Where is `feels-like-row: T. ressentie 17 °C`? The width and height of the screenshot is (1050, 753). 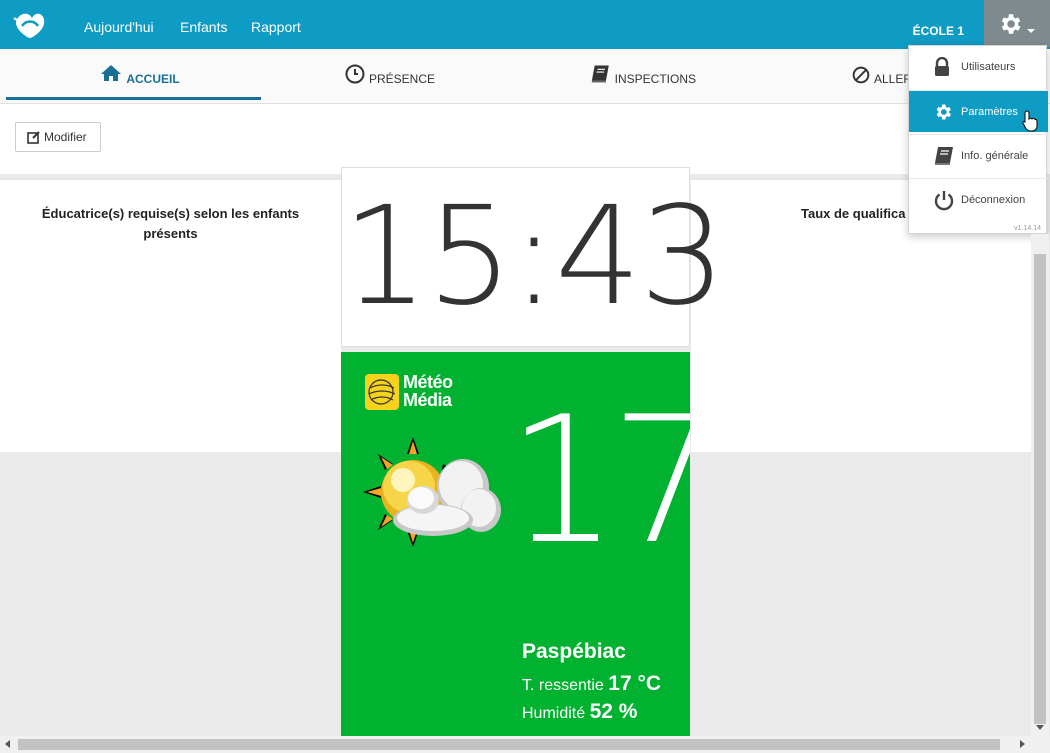 feels-like-row: T. ressentie 17 °C is located at coordinates (591, 684).